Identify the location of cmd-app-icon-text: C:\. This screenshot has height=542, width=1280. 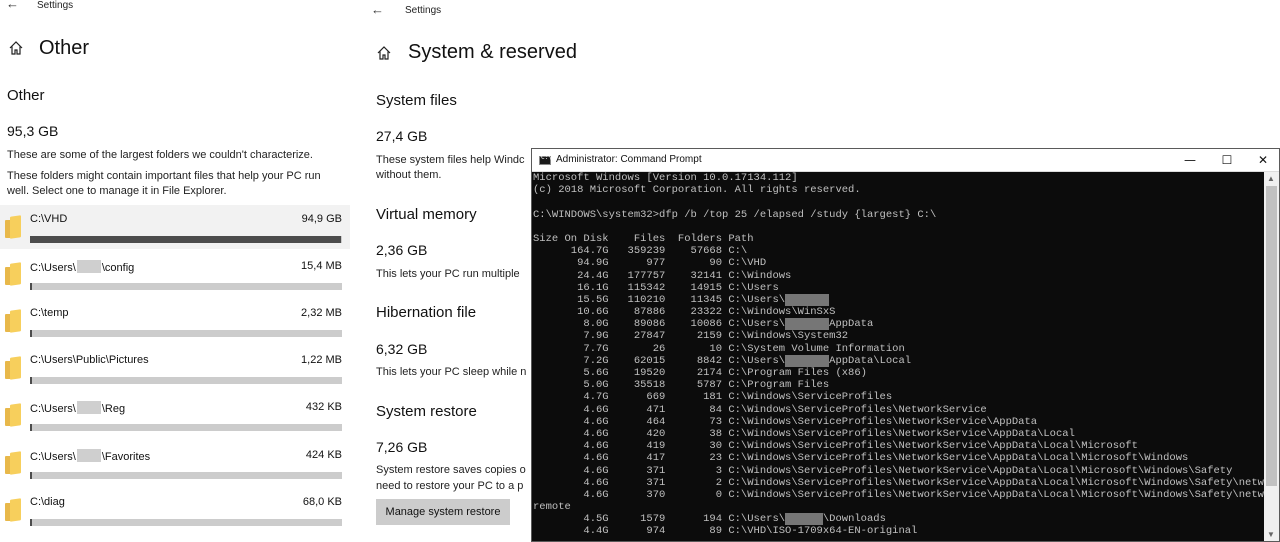
(546, 157).